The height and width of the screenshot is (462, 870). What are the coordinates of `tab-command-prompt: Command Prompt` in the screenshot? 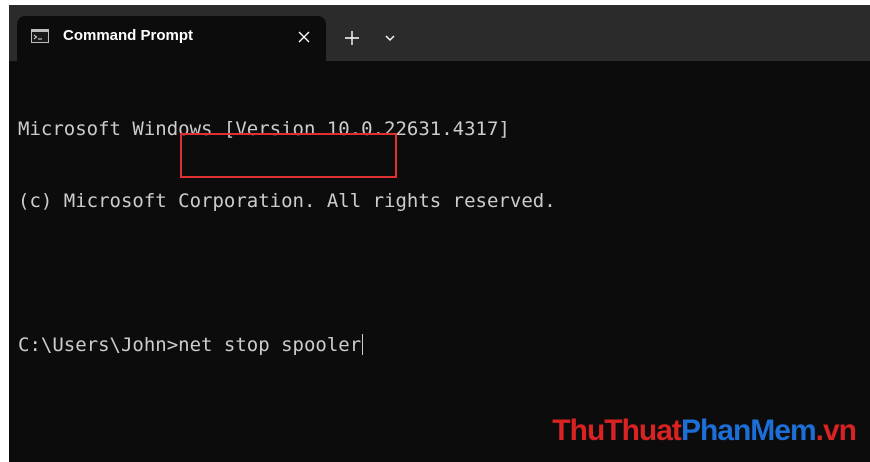 It's located at (171, 38).